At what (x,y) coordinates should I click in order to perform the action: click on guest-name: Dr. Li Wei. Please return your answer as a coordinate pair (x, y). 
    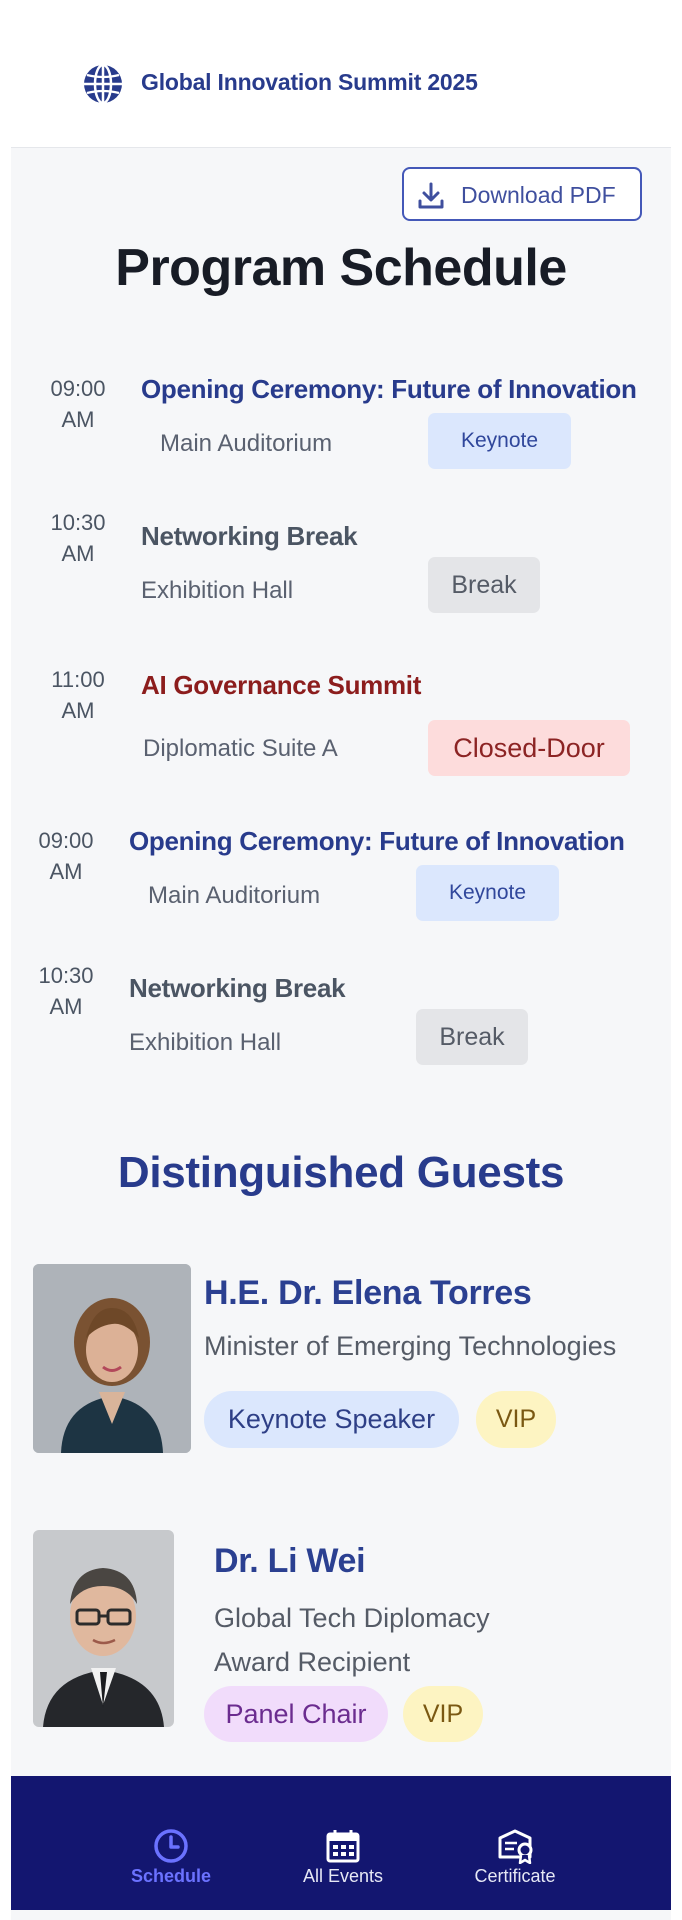
    Looking at the image, I should click on (290, 1561).